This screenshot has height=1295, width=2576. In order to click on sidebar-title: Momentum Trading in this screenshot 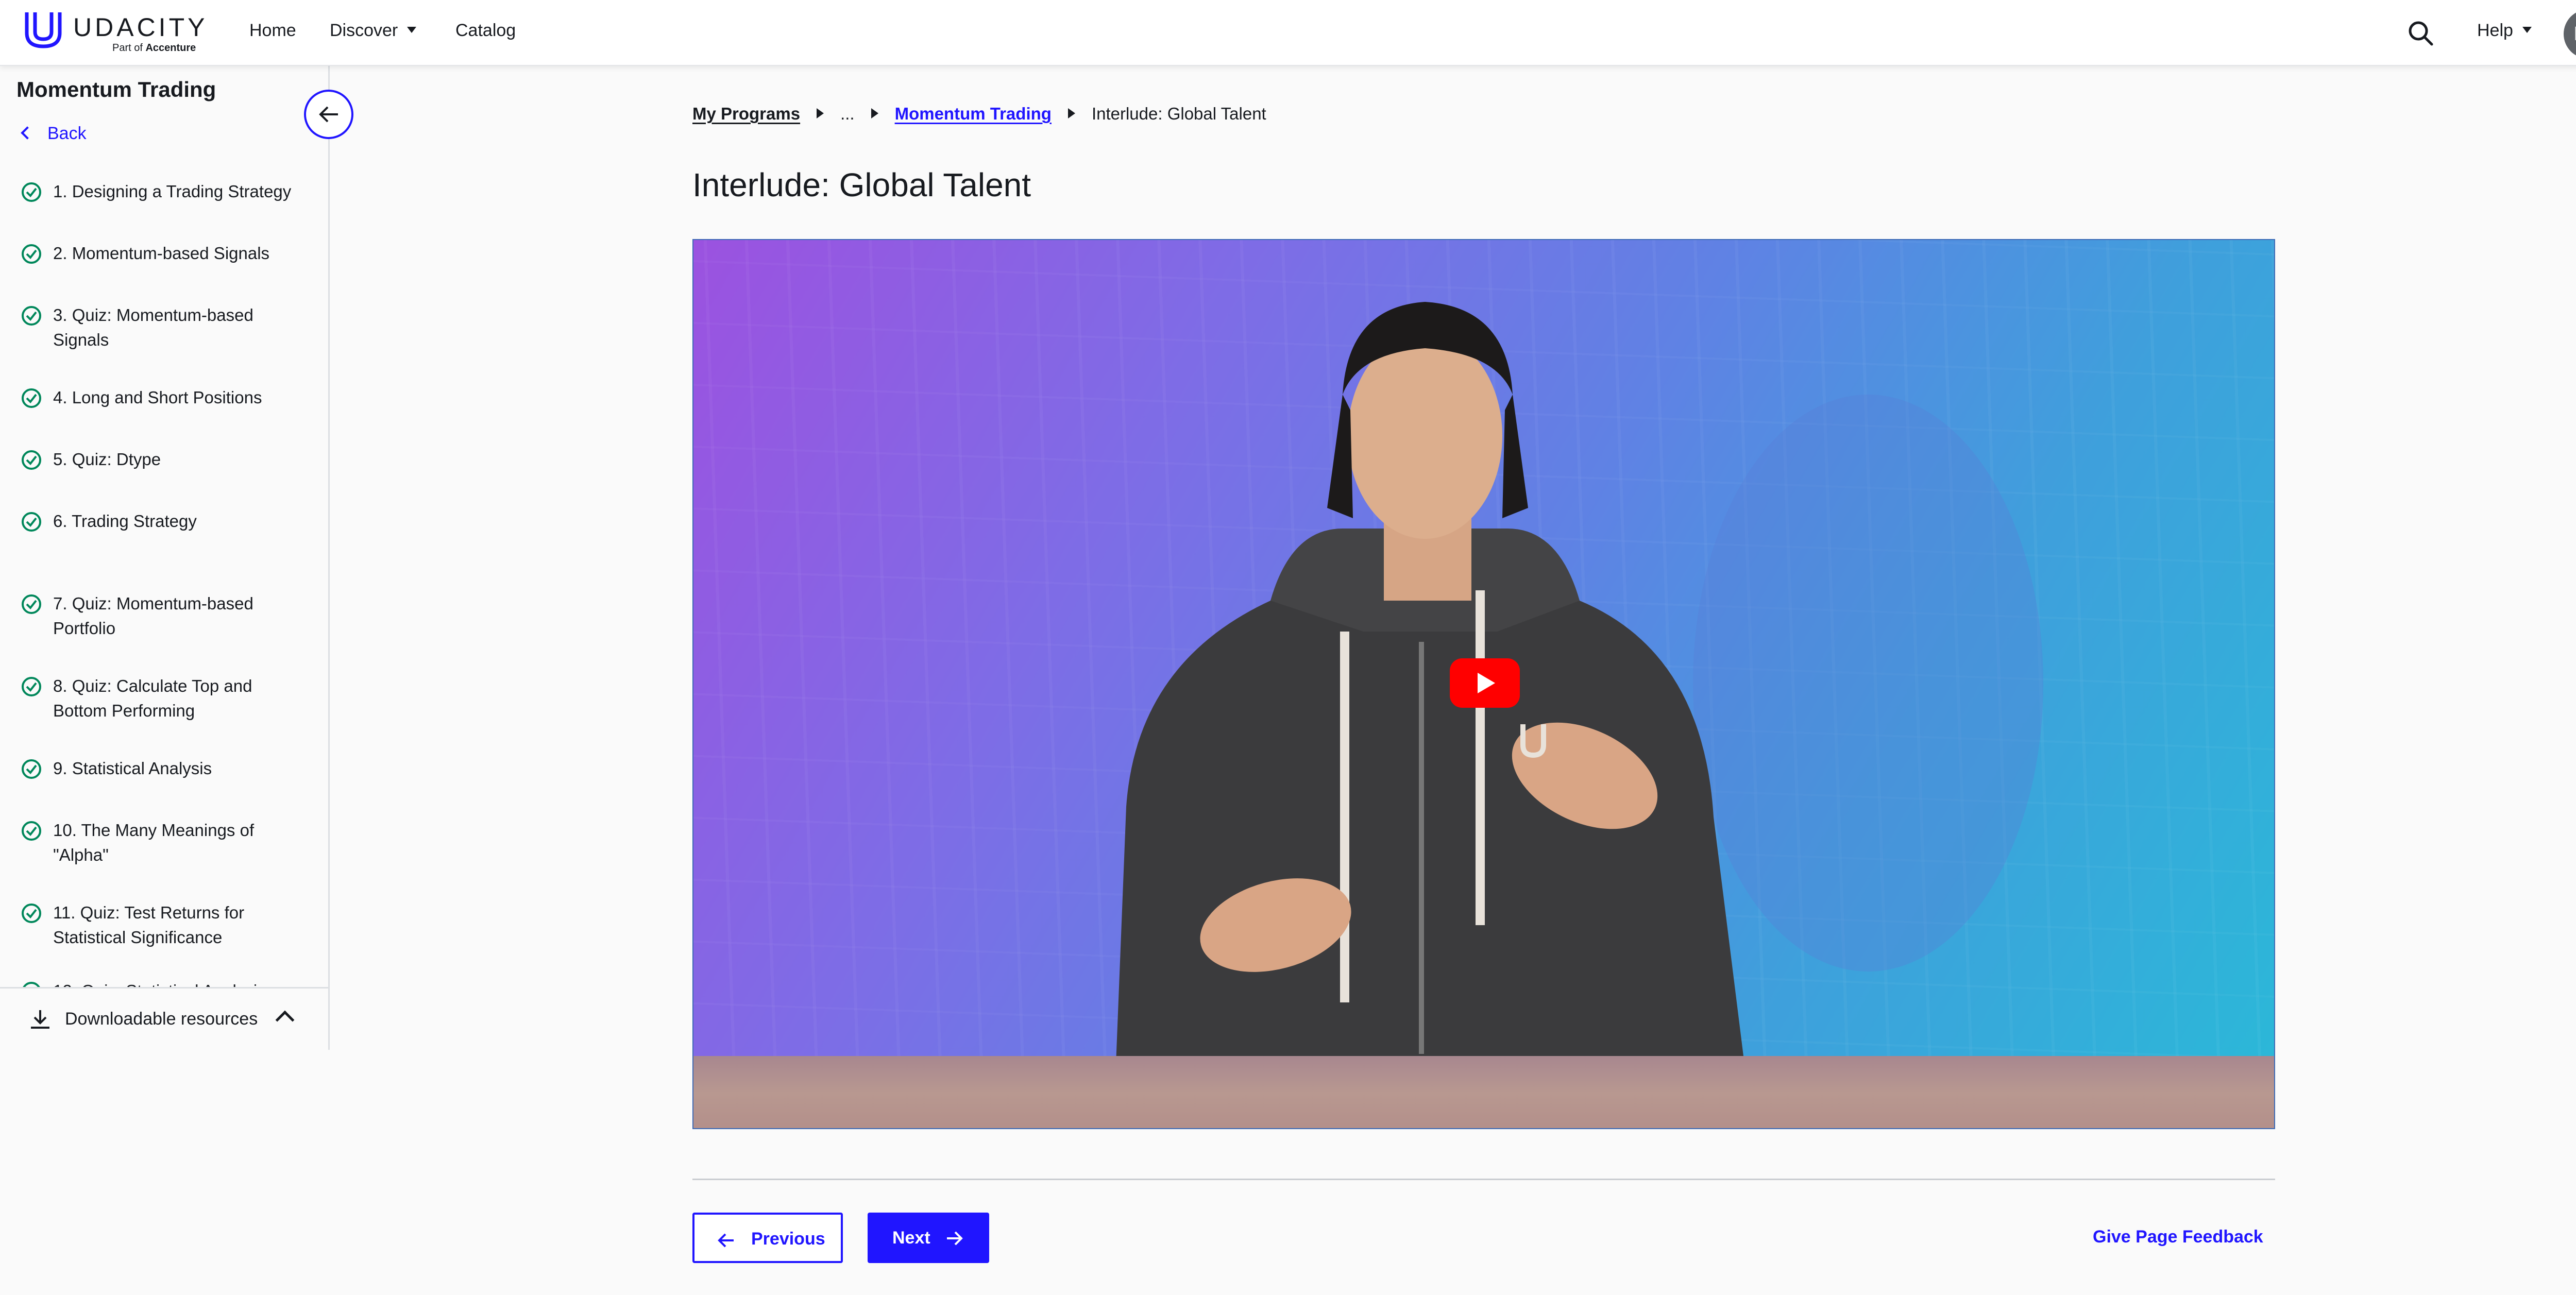, I will do `click(116, 89)`.